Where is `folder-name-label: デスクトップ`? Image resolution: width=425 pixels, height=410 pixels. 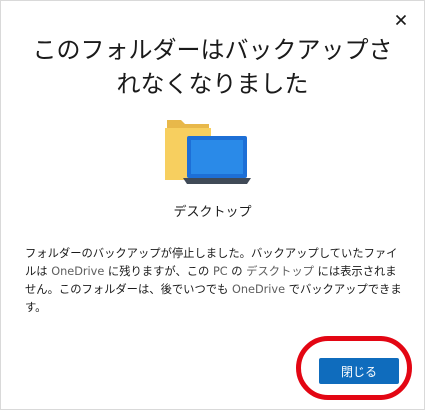 folder-name-label: デスクトップ is located at coordinates (212, 212).